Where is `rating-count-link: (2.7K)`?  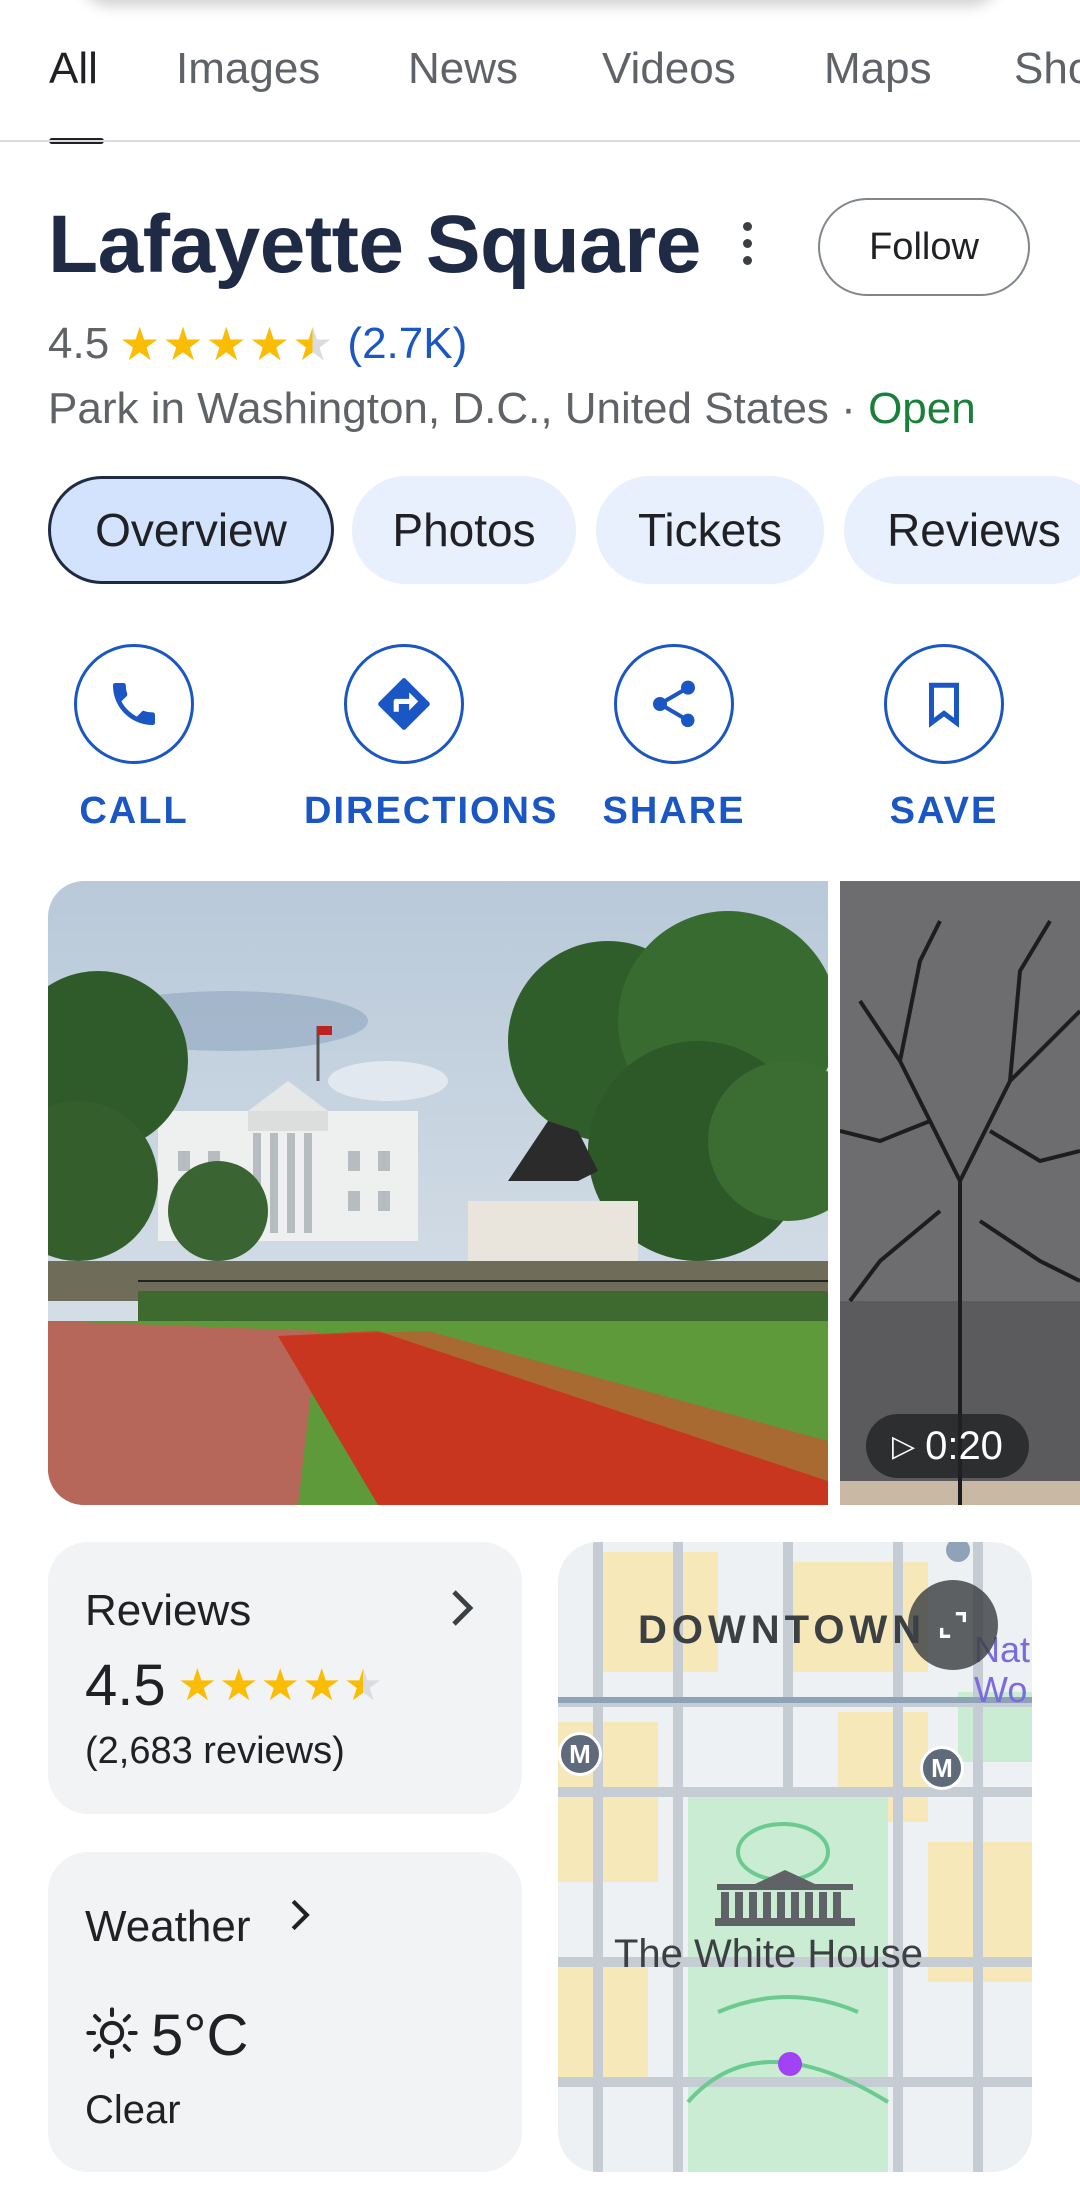 rating-count-link: (2.7K) is located at coordinates (407, 344).